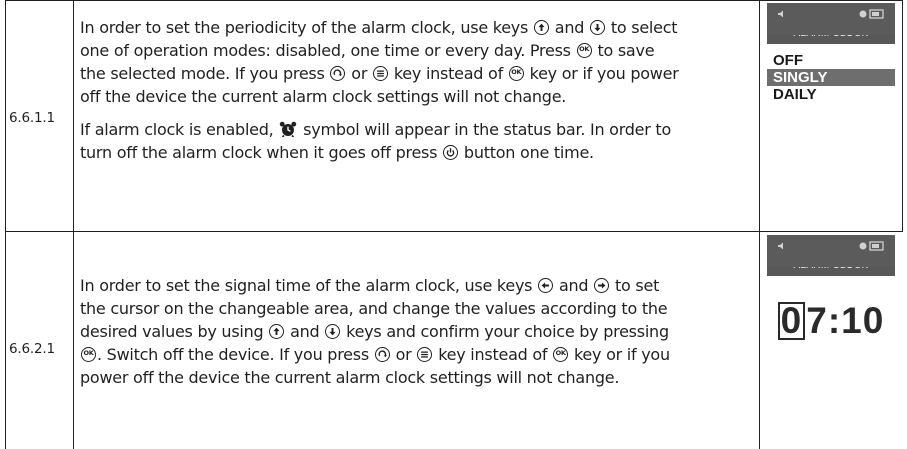 The height and width of the screenshot is (449, 907). Describe the element at coordinates (73, 224) in the screenshot. I see `number-column-divider` at that location.